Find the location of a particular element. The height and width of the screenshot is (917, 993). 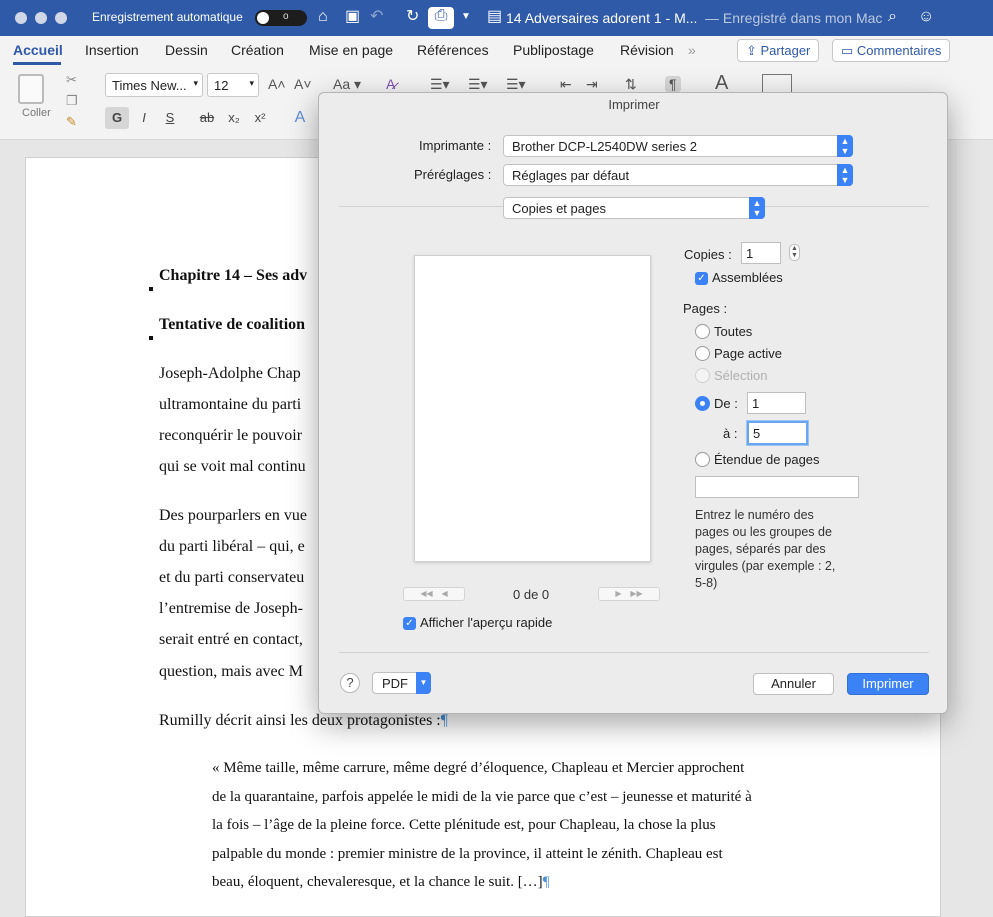

print-preview is located at coordinates (532, 408).